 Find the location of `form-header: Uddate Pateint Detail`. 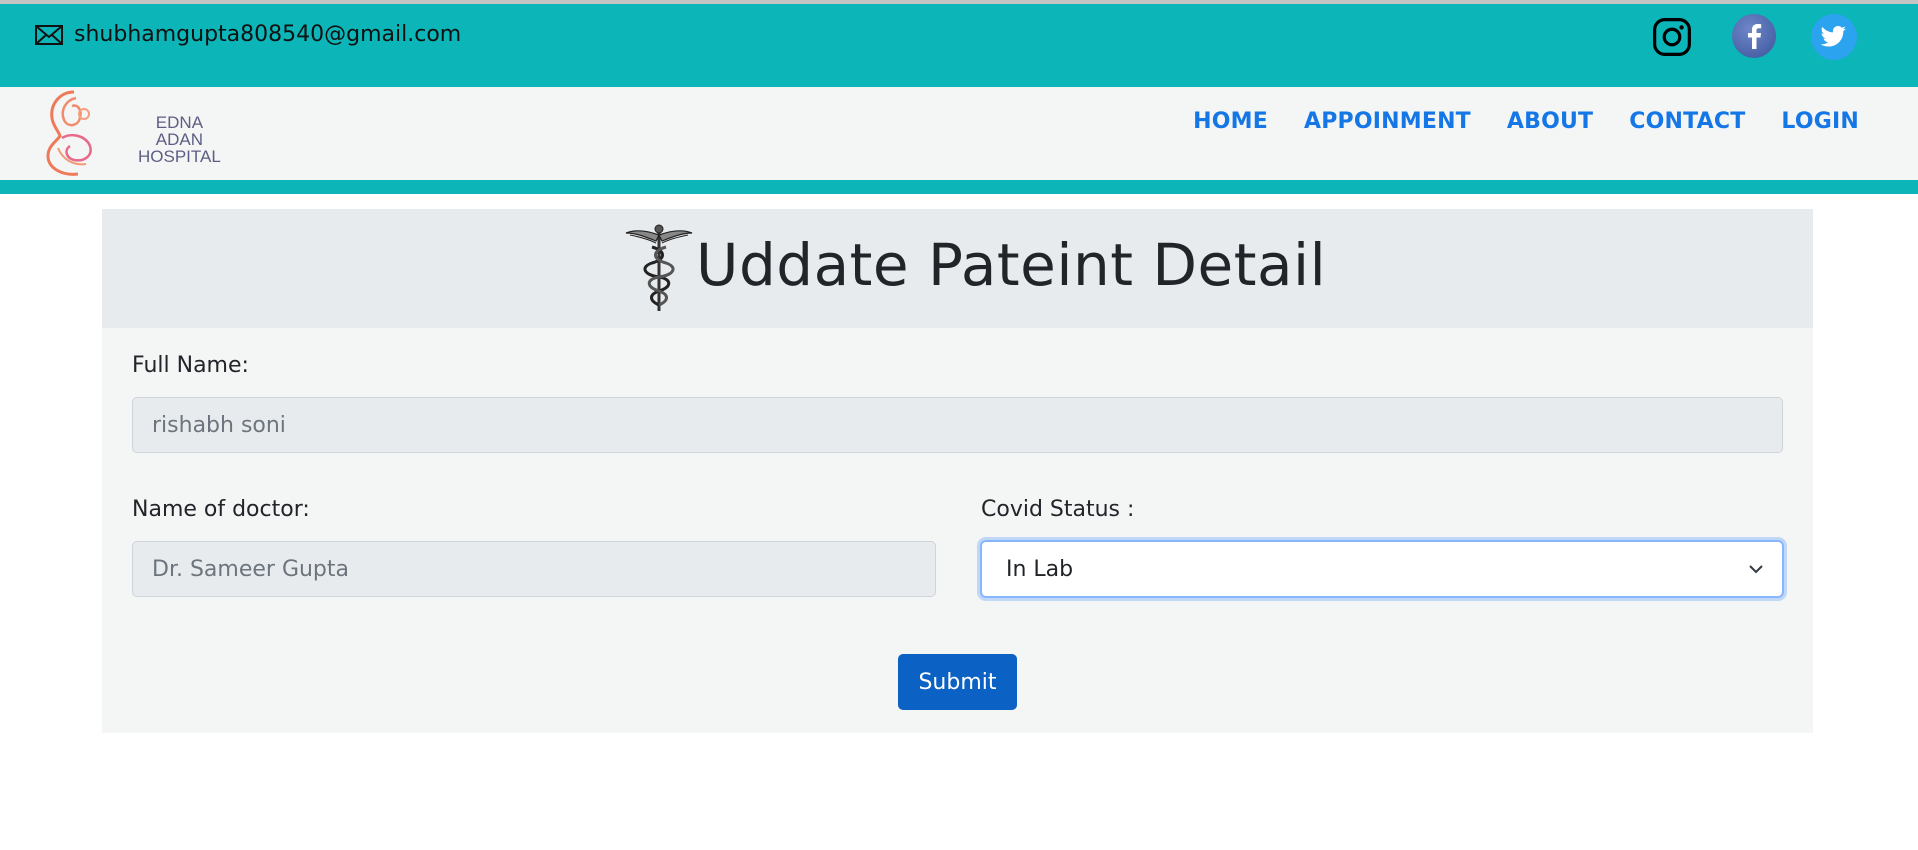

form-header: Uddate Pateint Detail is located at coordinates (957, 268).